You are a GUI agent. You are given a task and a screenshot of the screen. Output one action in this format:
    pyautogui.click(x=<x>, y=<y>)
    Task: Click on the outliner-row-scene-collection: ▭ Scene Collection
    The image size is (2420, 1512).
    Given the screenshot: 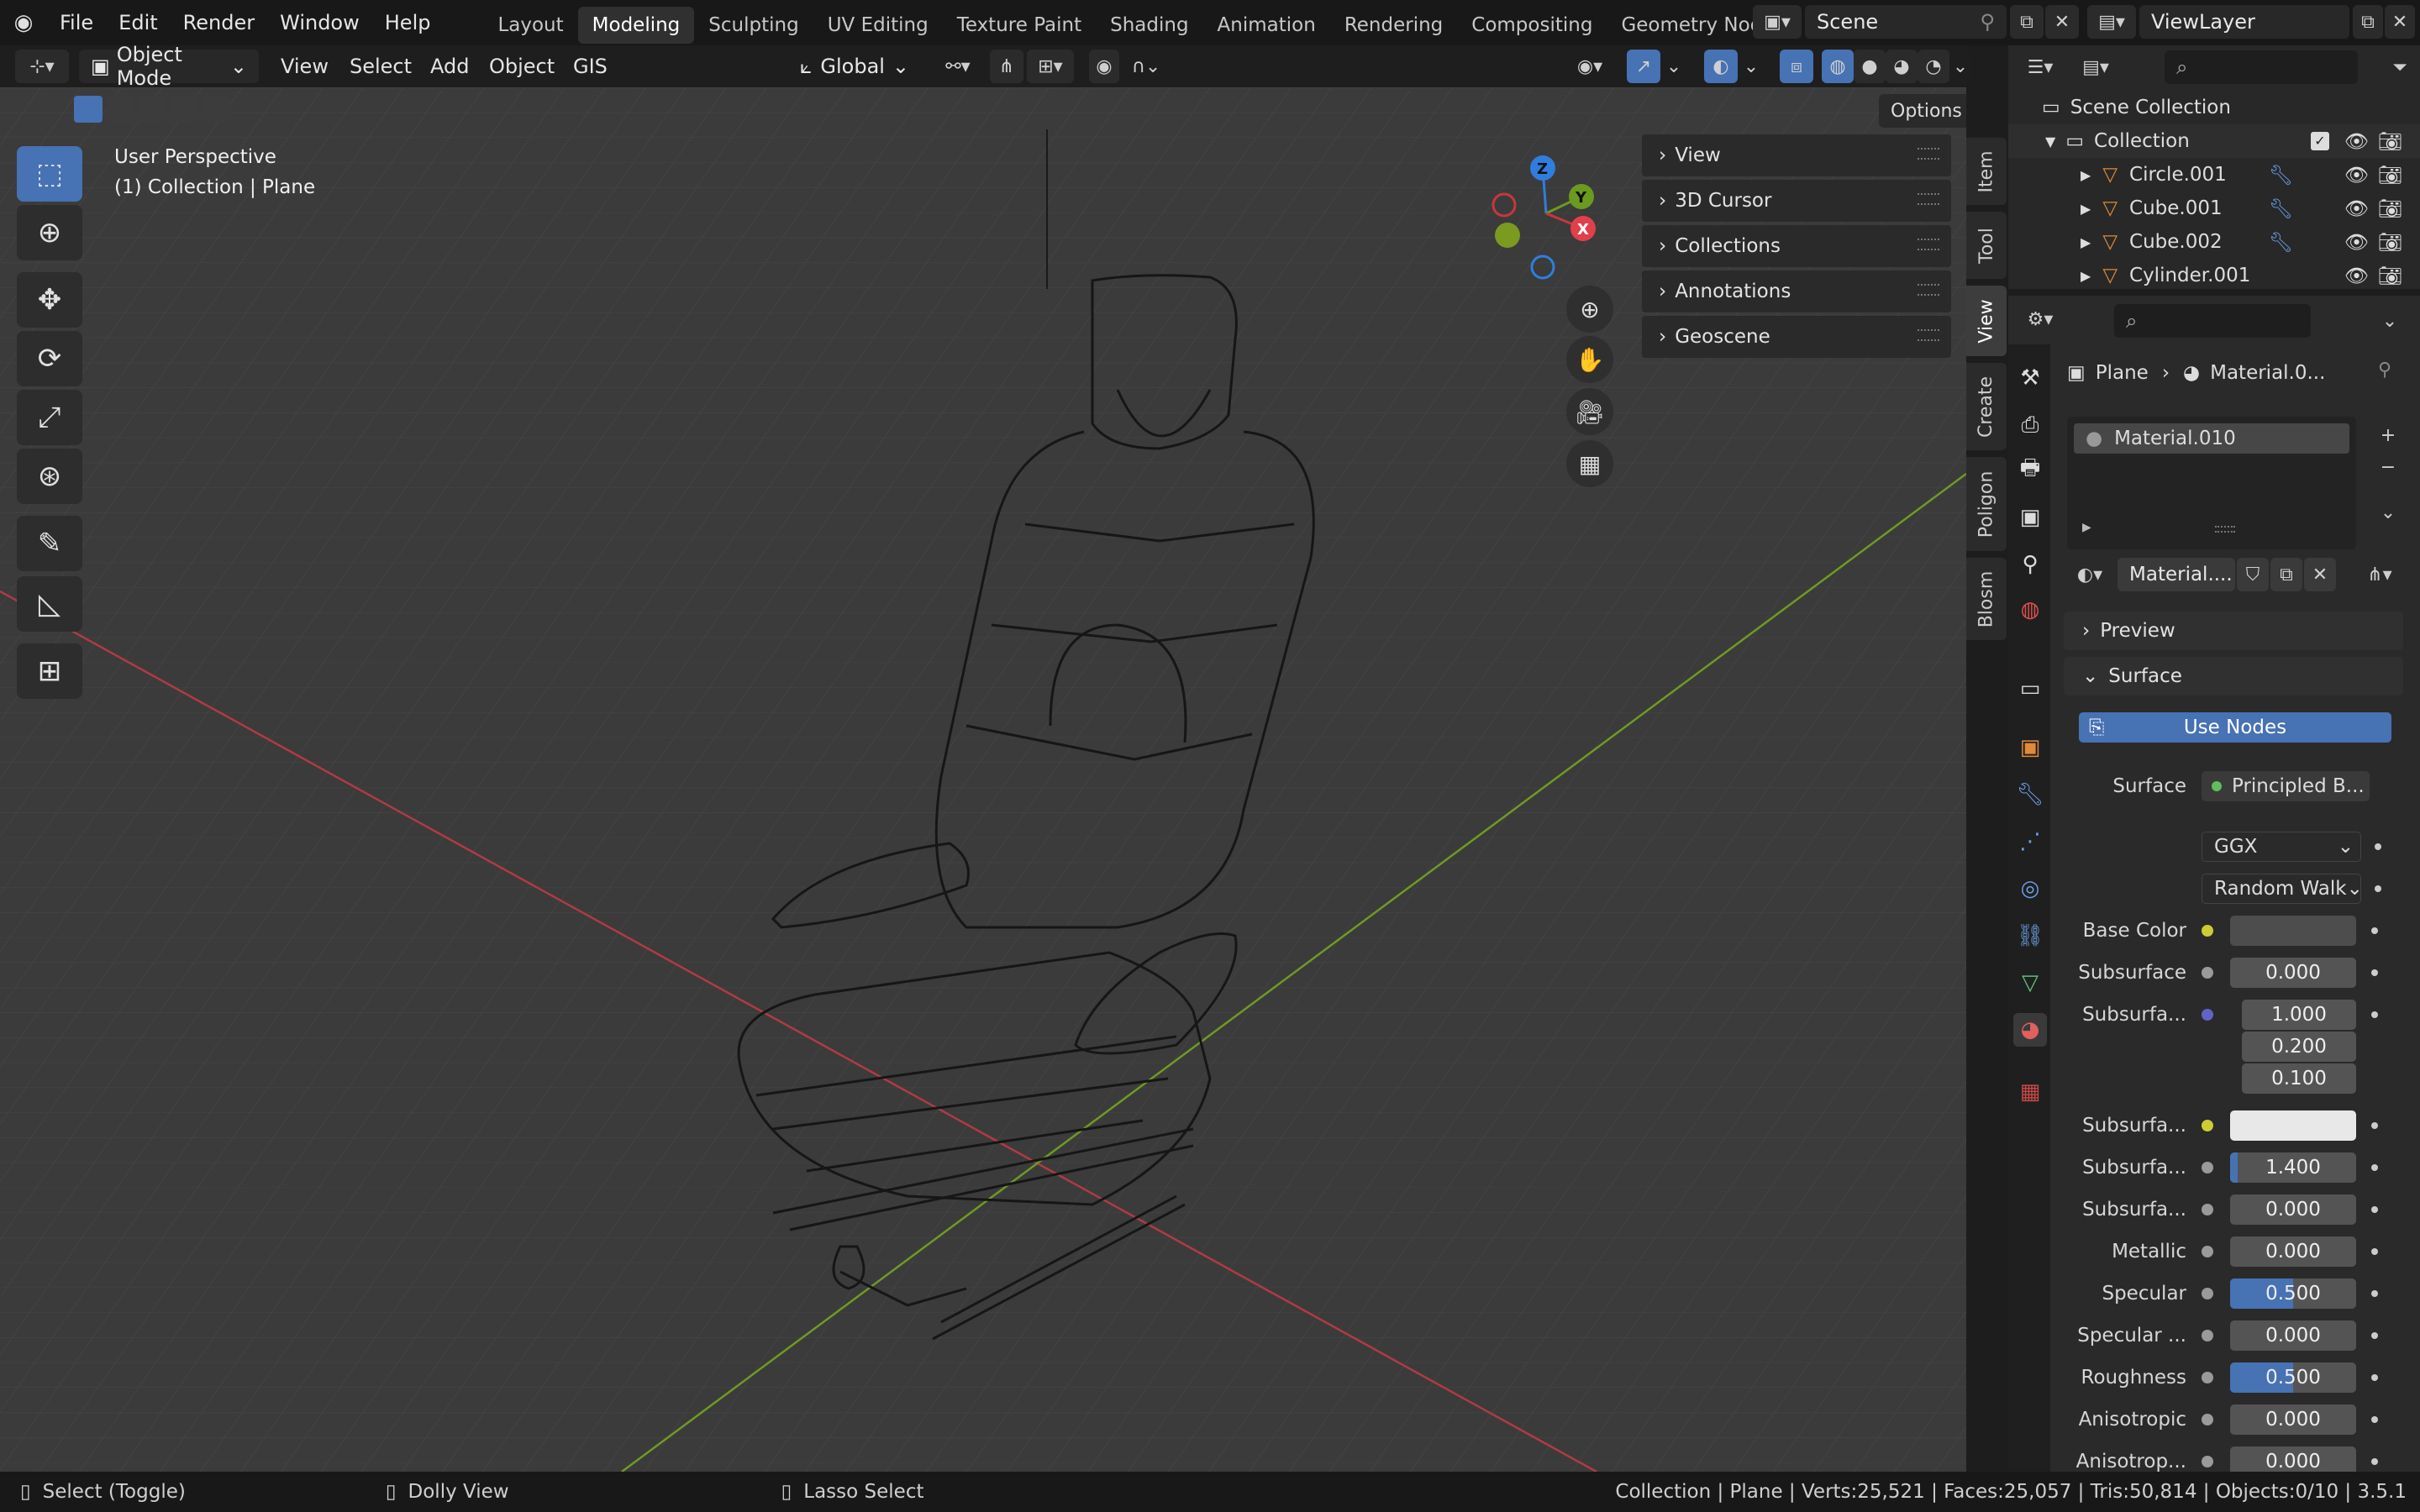 What is the action you would take?
    pyautogui.click(x=2214, y=107)
    